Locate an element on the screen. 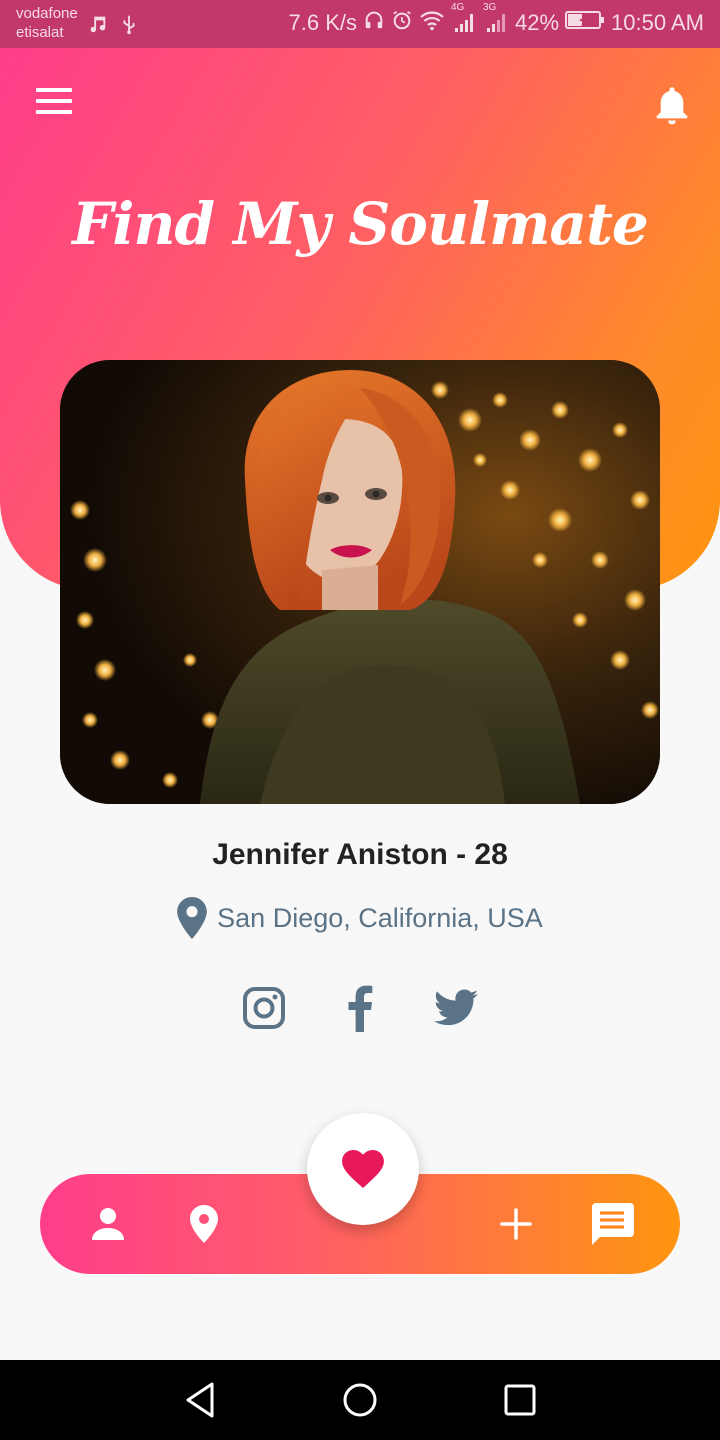 This screenshot has height=1440, width=720. facebook-icon is located at coordinates (360, 1008).